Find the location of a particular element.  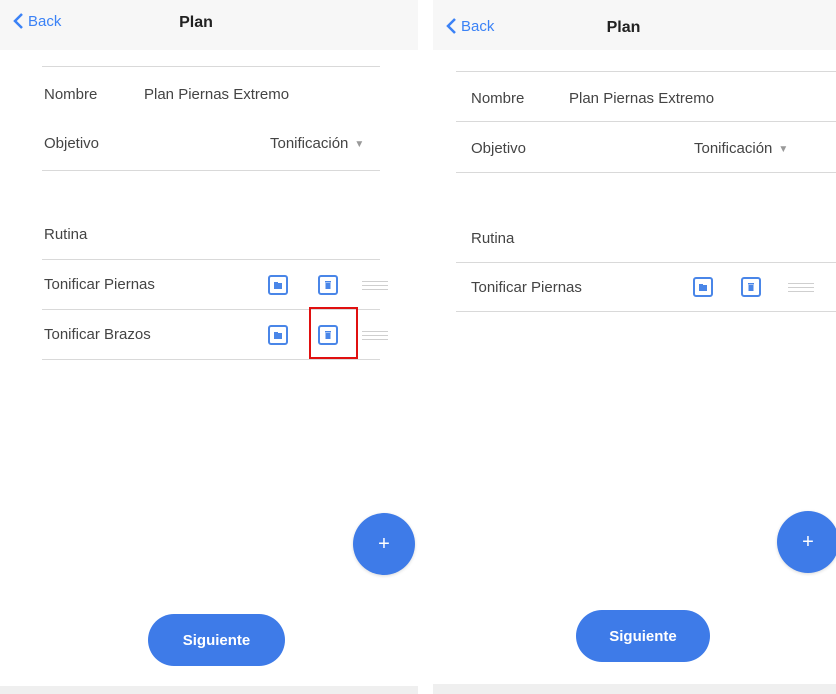

bottom-bar is located at coordinates (209, 690).